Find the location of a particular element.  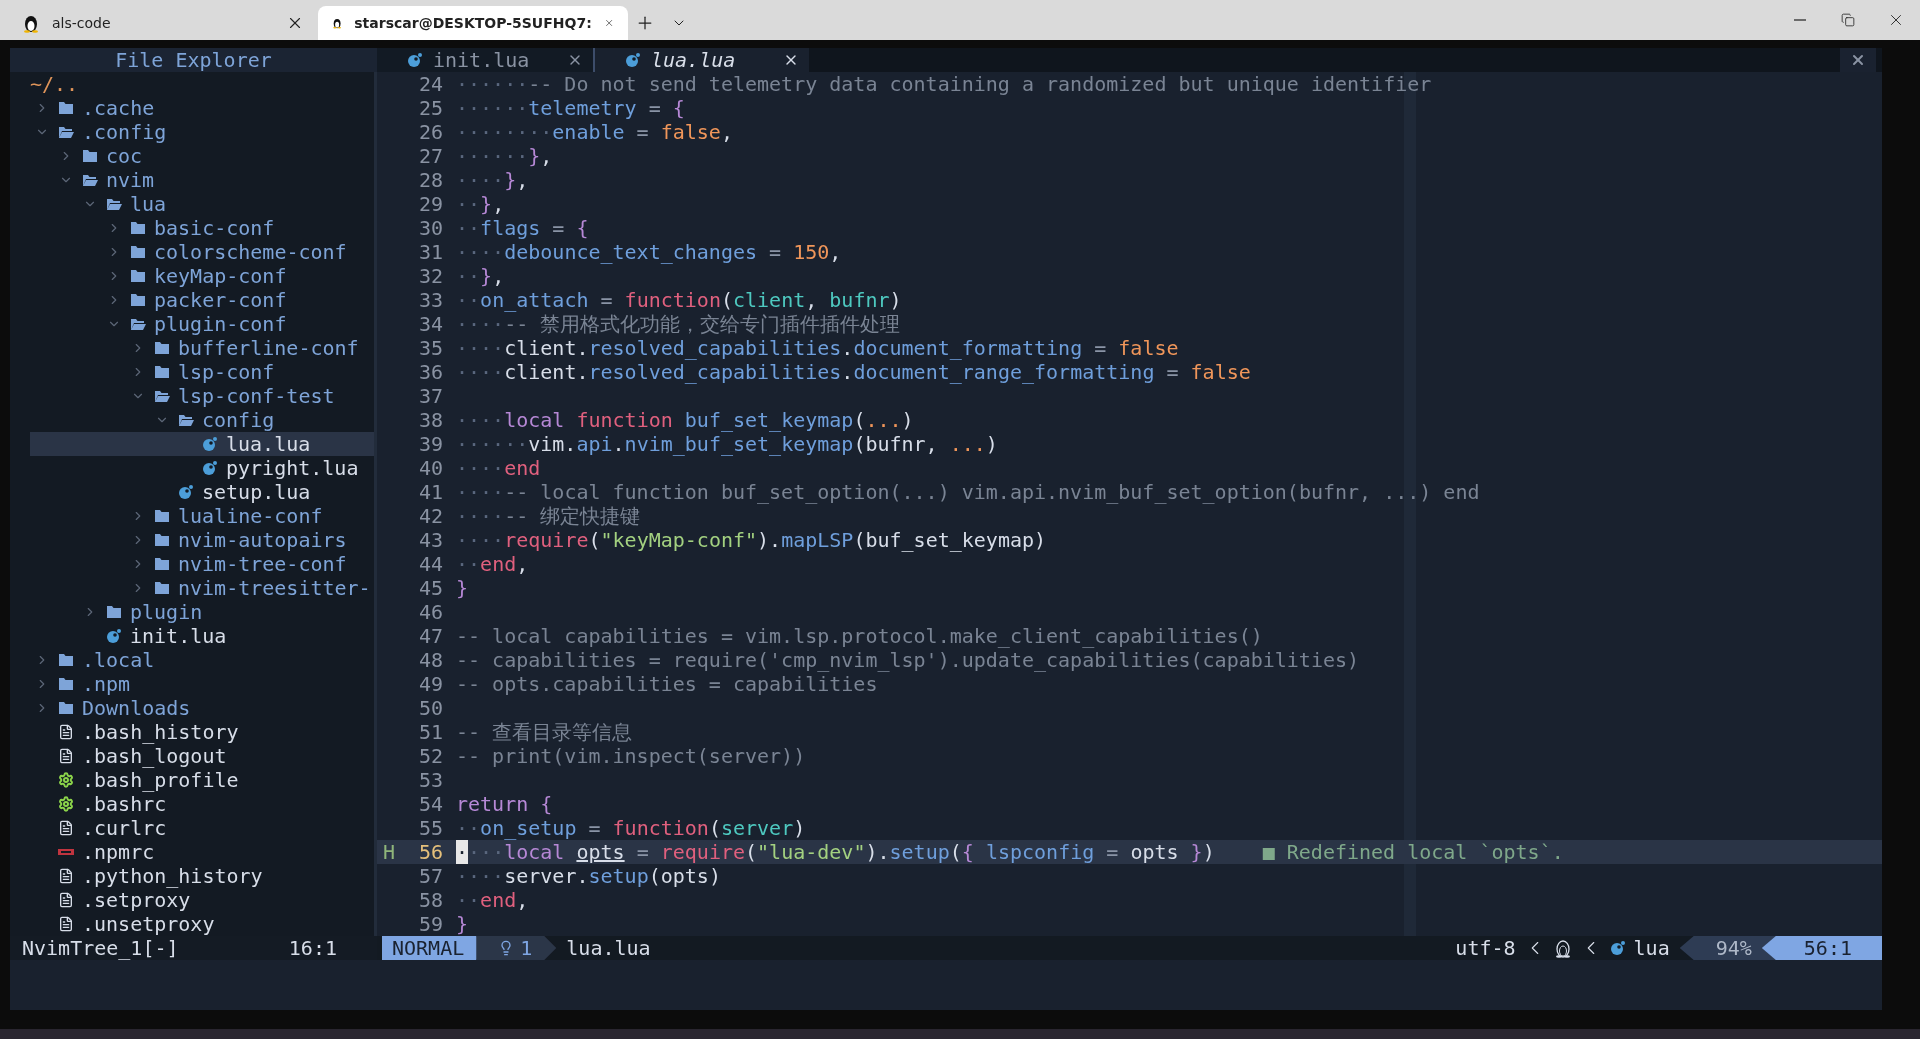

code-line: ····-- 禁用格式化功能，交给专门插件插件处理 is located at coordinates (678, 324).